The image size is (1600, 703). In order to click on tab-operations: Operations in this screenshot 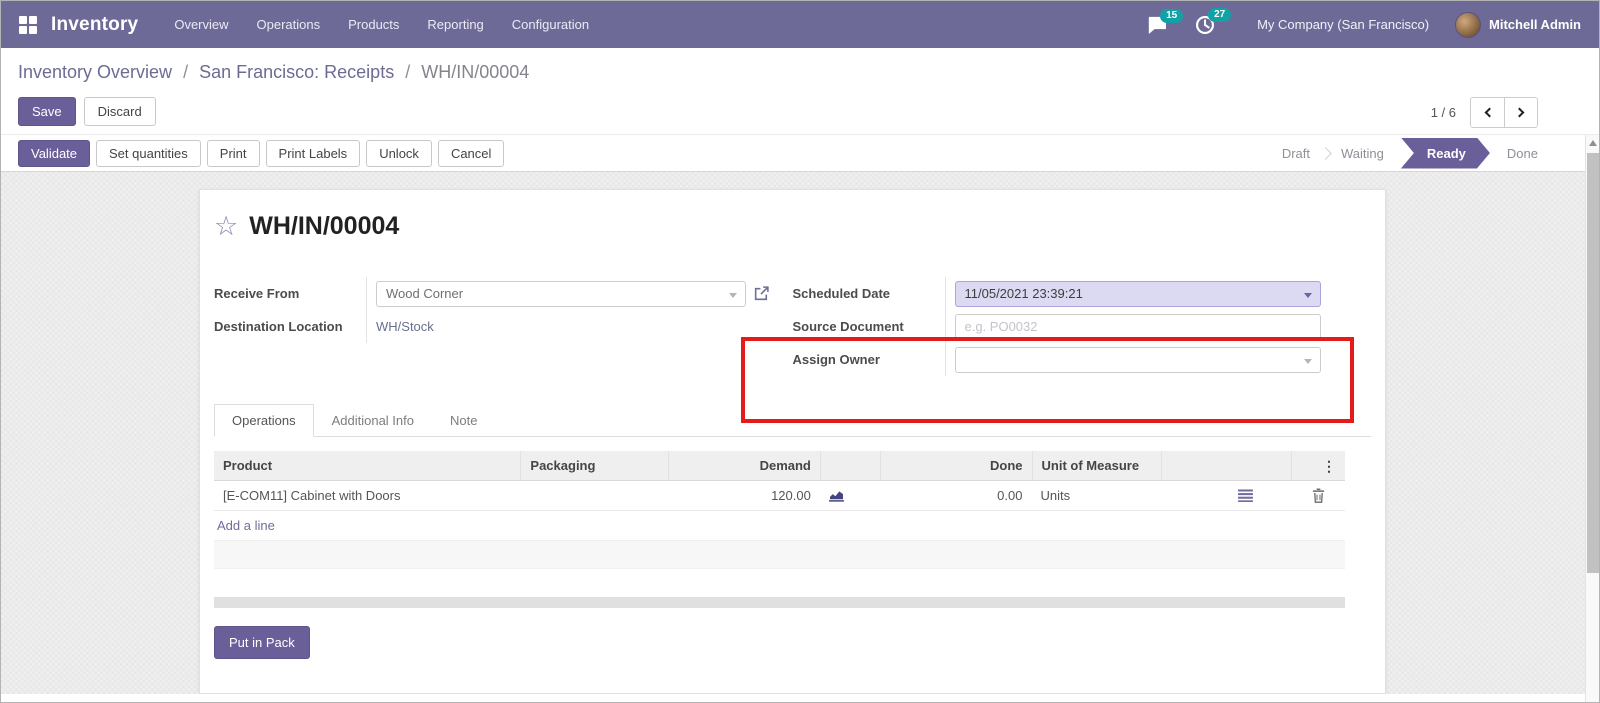, I will do `click(264, 420)`.